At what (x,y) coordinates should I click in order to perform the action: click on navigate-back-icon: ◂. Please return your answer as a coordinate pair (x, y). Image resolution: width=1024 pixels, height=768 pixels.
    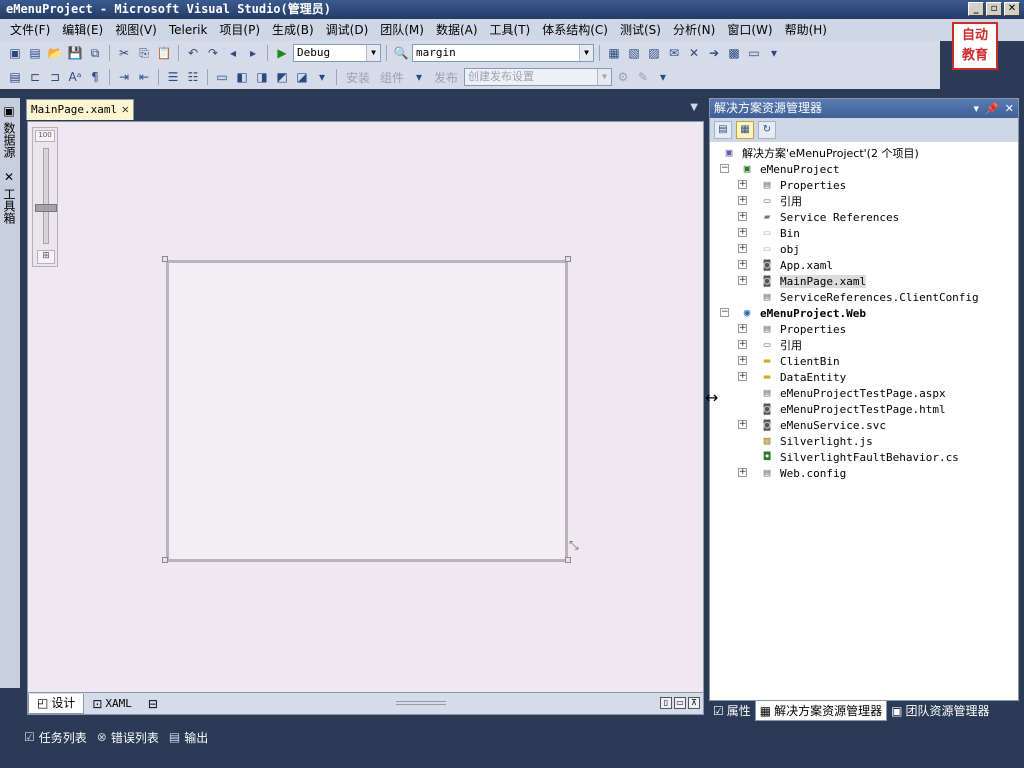
    Looking at the image, I should click on (233, 53).